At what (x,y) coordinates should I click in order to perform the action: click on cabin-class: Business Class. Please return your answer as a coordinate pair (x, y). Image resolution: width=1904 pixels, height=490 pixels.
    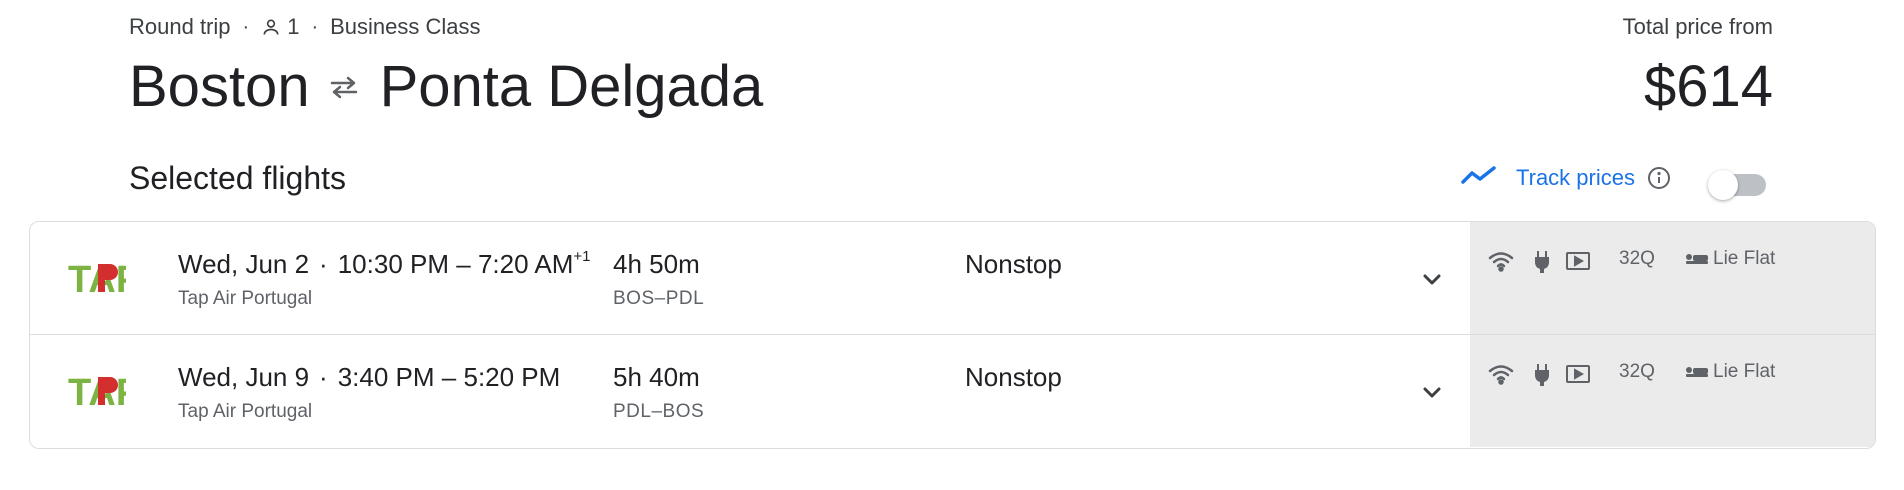
    Looking at the image, I should click on (405, 26).